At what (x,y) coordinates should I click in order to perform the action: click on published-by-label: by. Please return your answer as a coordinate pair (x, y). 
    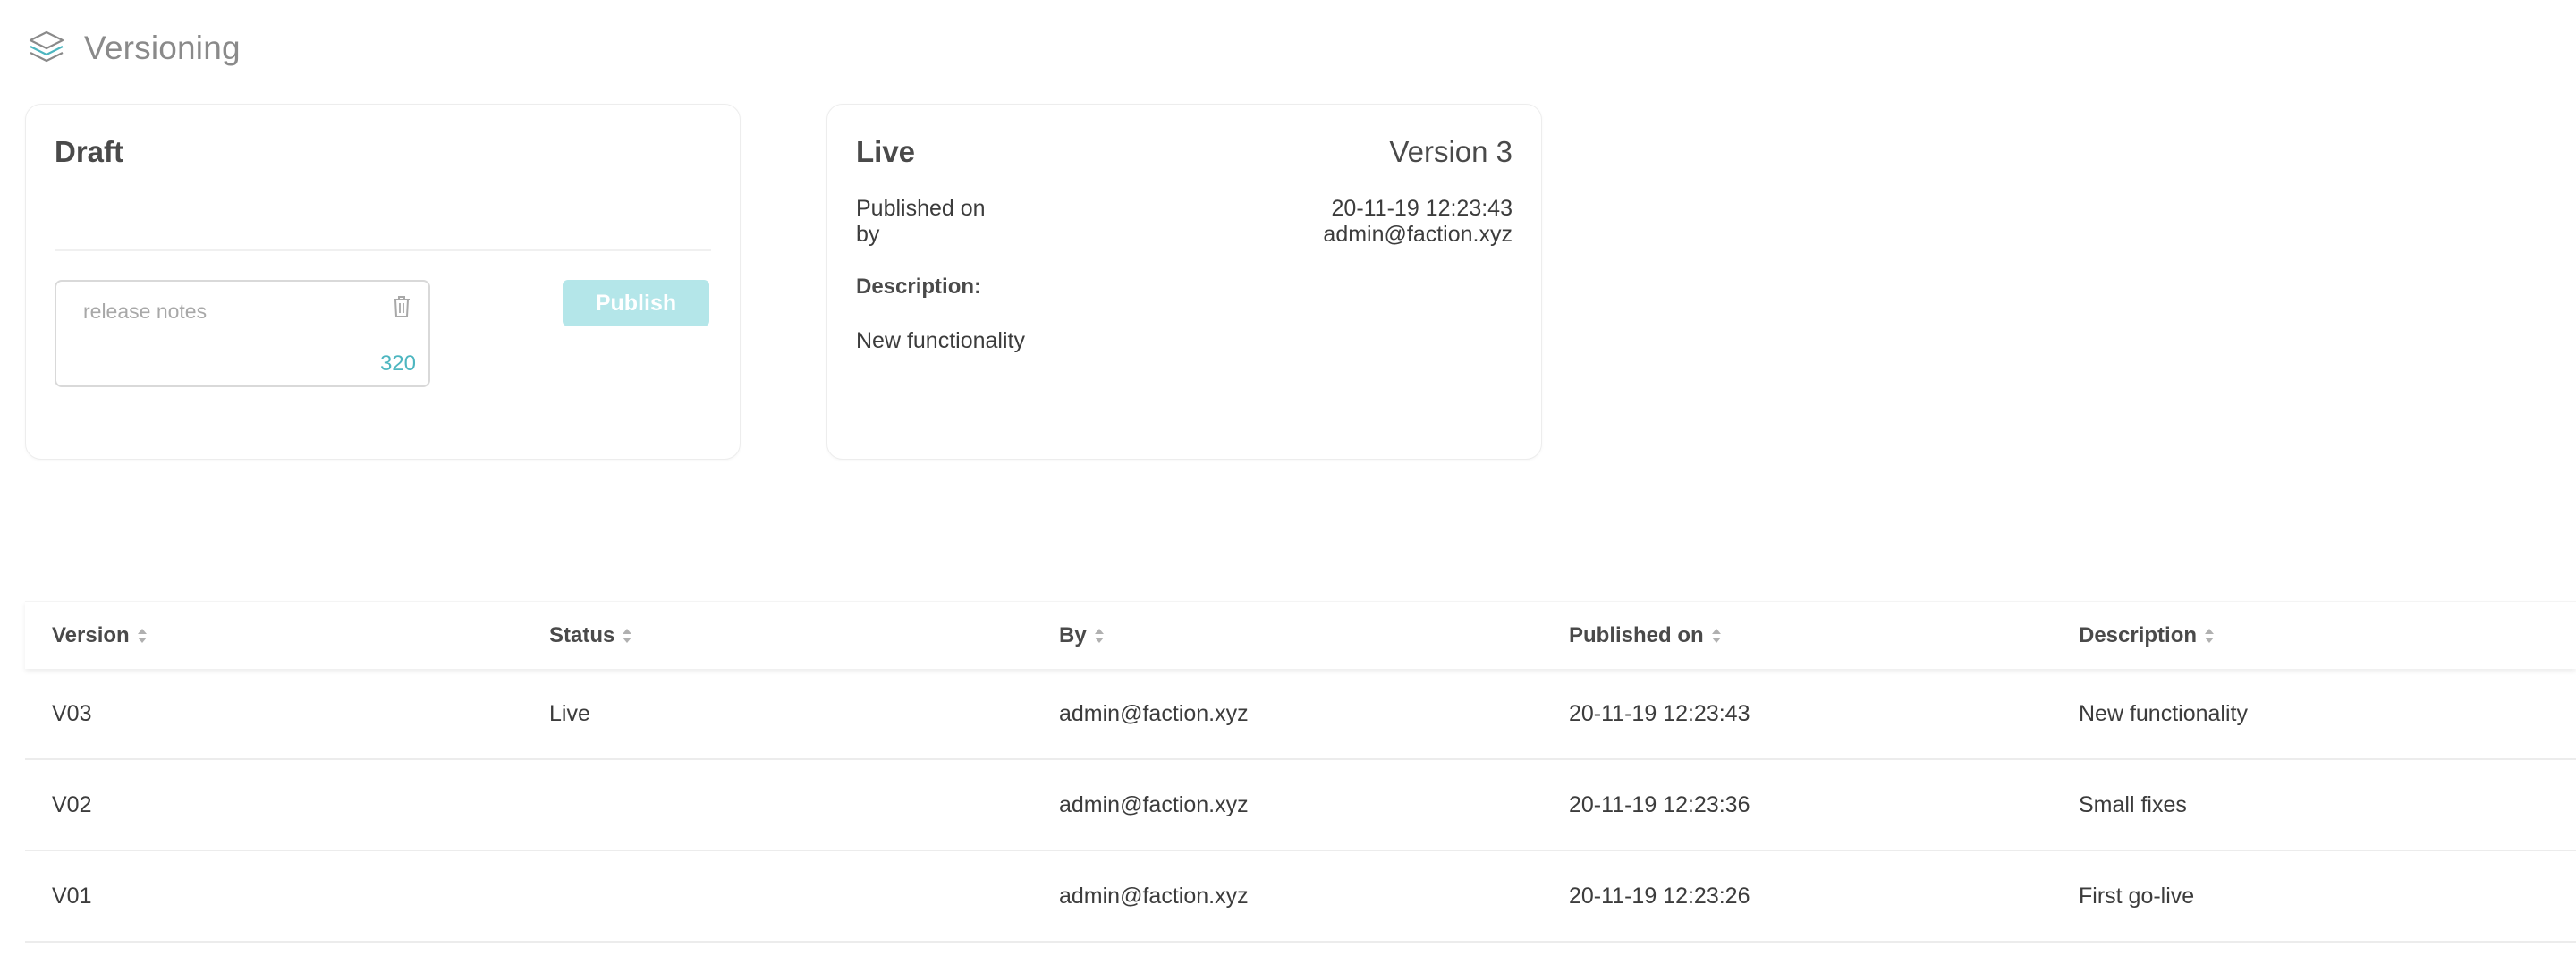
    Looking at the image, I should click on (868, 235).